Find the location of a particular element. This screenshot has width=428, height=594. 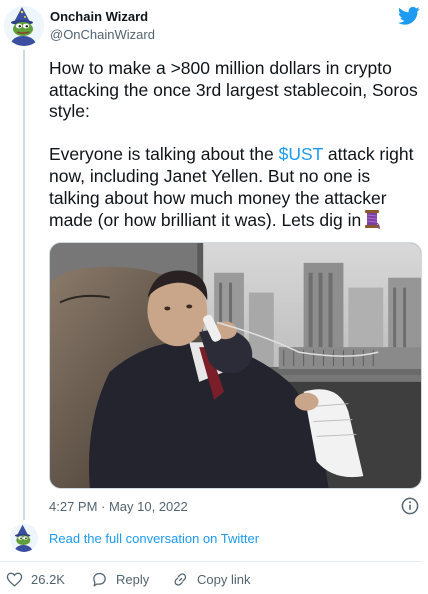

like-button: 26.2K is located at coordinates (35, 579).